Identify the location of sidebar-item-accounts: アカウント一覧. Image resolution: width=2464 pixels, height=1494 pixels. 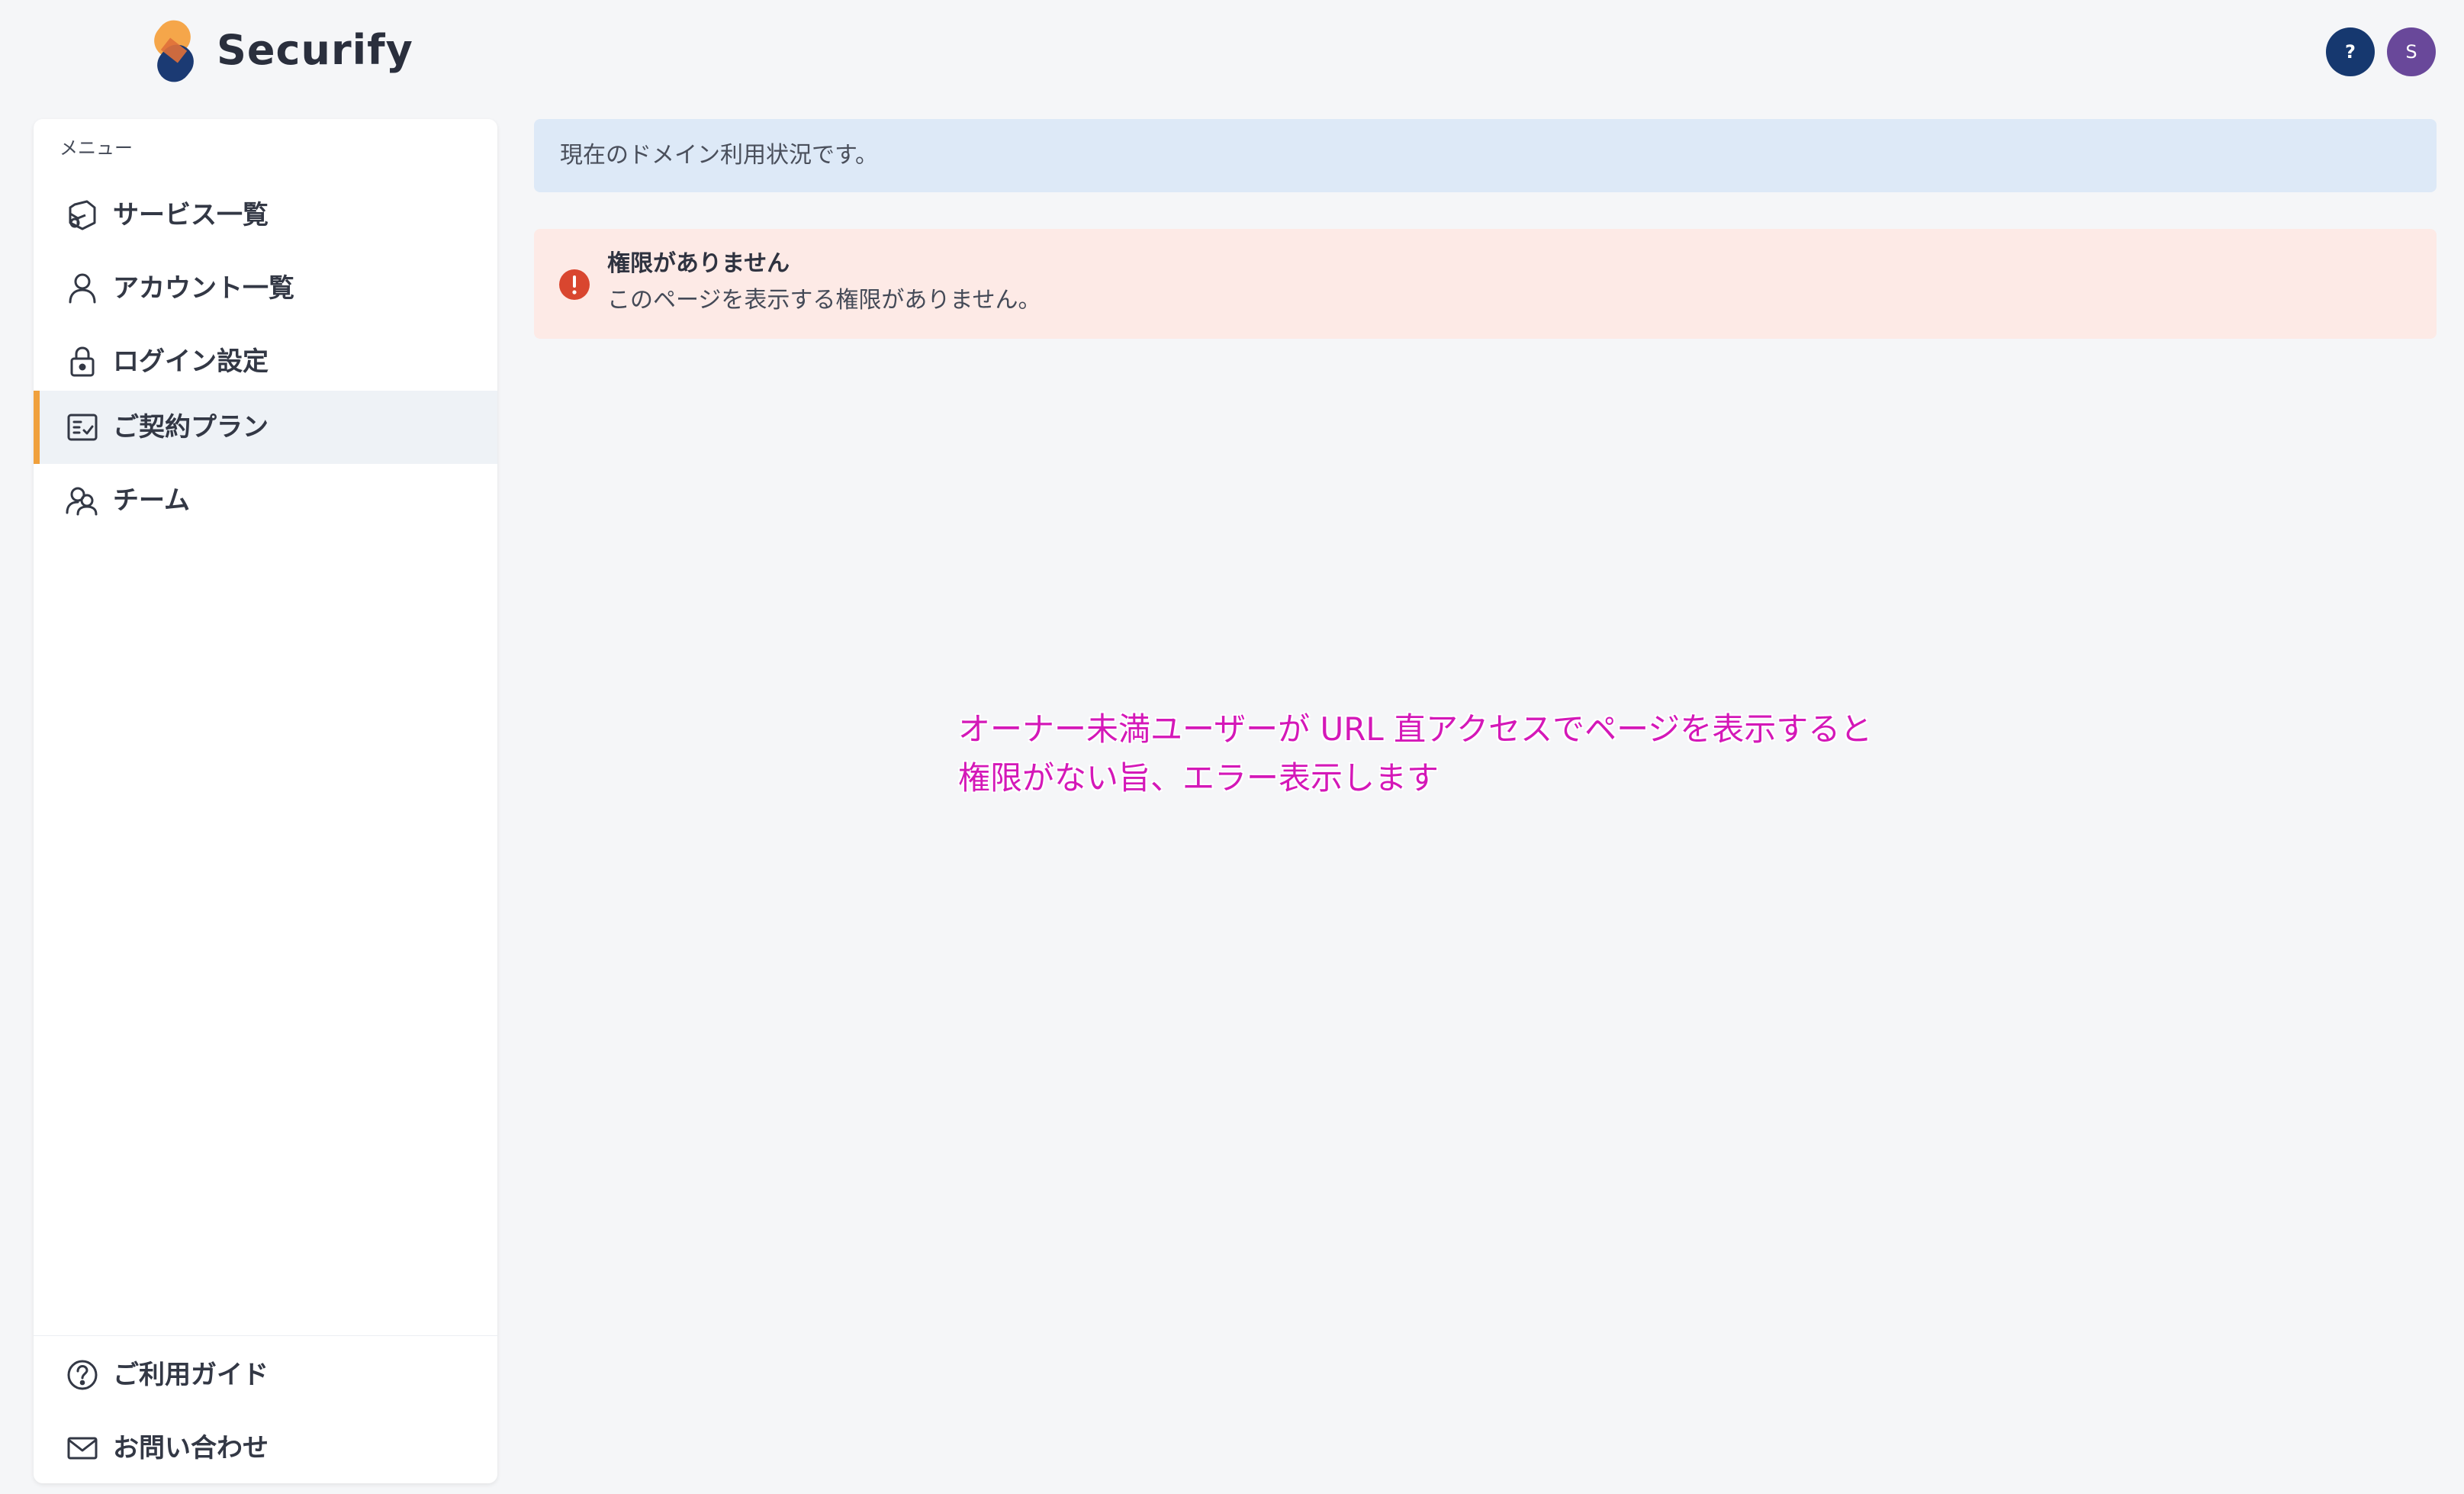
(265, 288).